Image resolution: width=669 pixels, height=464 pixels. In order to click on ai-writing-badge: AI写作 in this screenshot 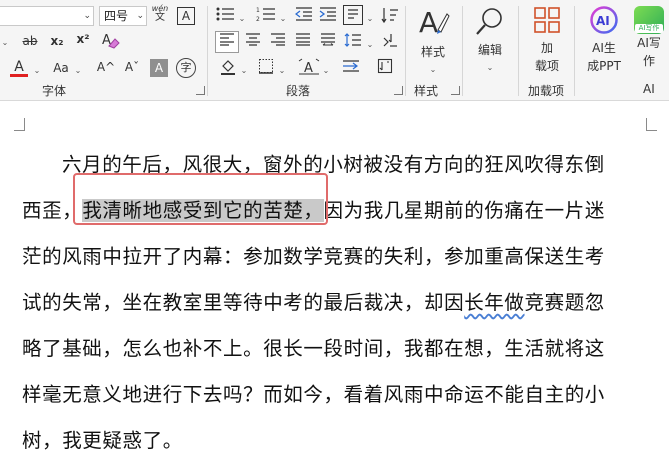, I will do `click(649, 28)`.